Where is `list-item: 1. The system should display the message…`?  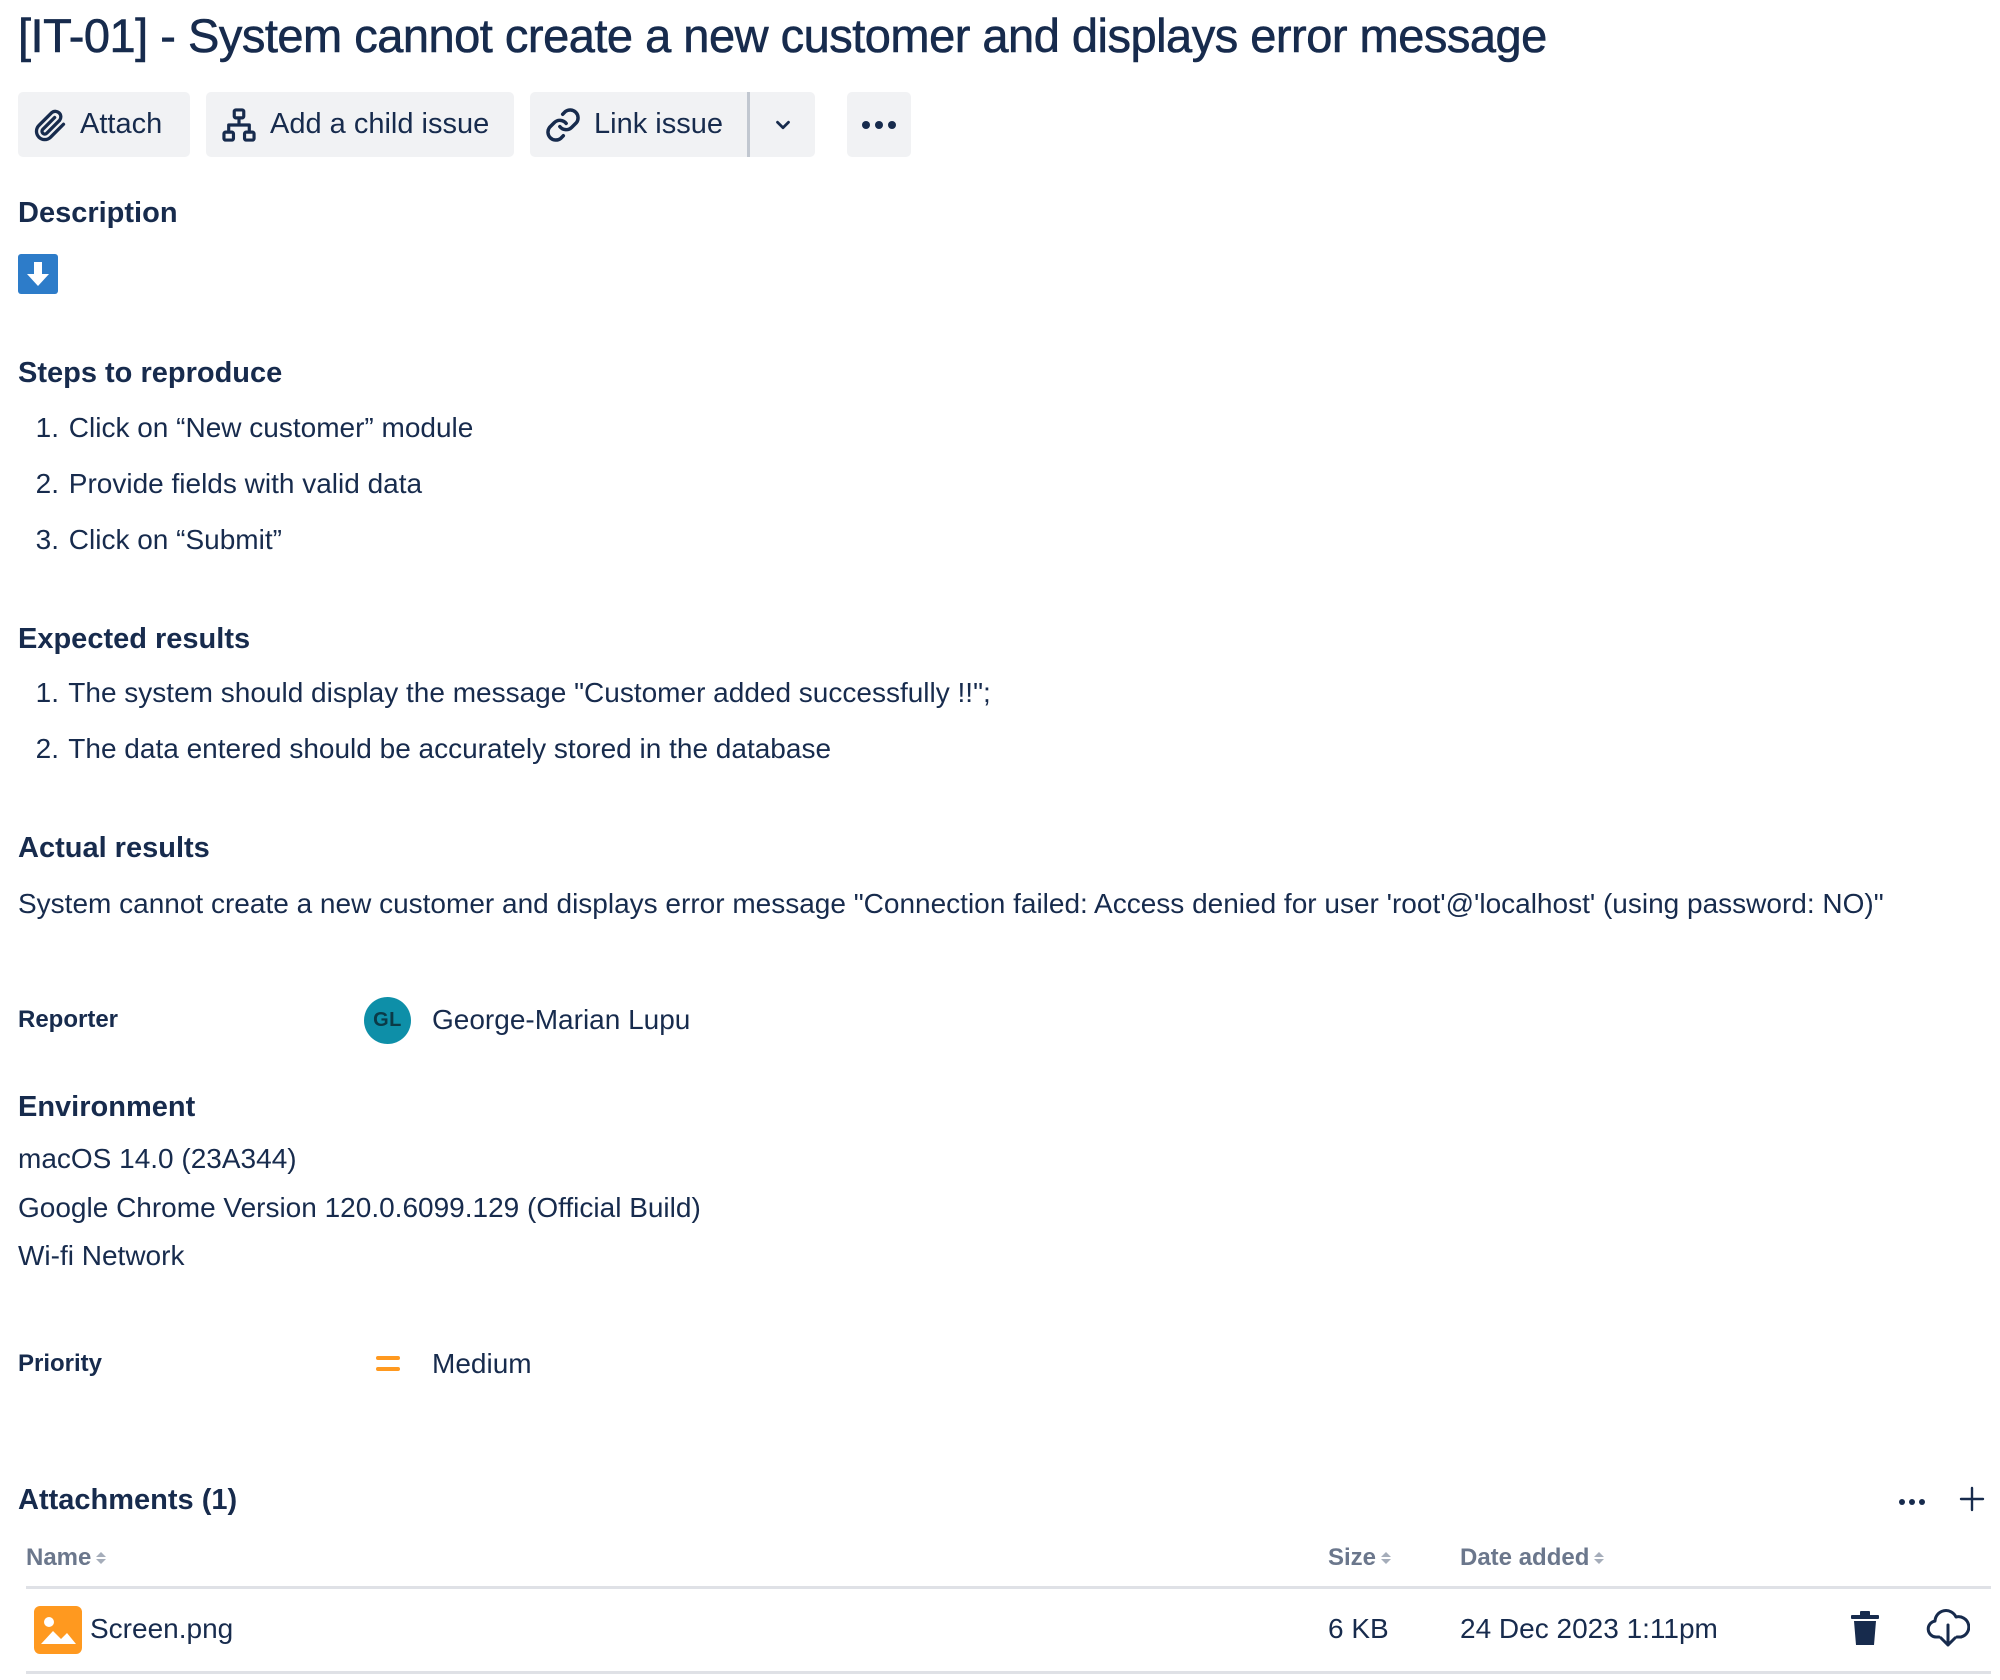
list-item: 1. The system should display the message… is located at coordinates (513, 692).